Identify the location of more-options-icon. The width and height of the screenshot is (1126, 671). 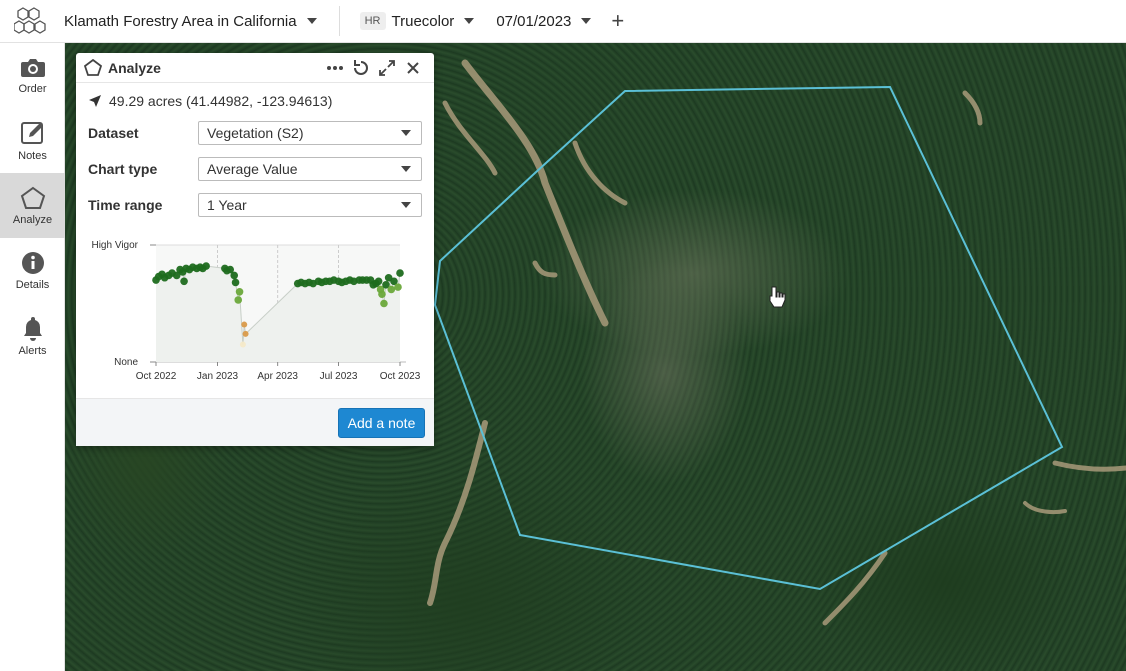
(335, 68).